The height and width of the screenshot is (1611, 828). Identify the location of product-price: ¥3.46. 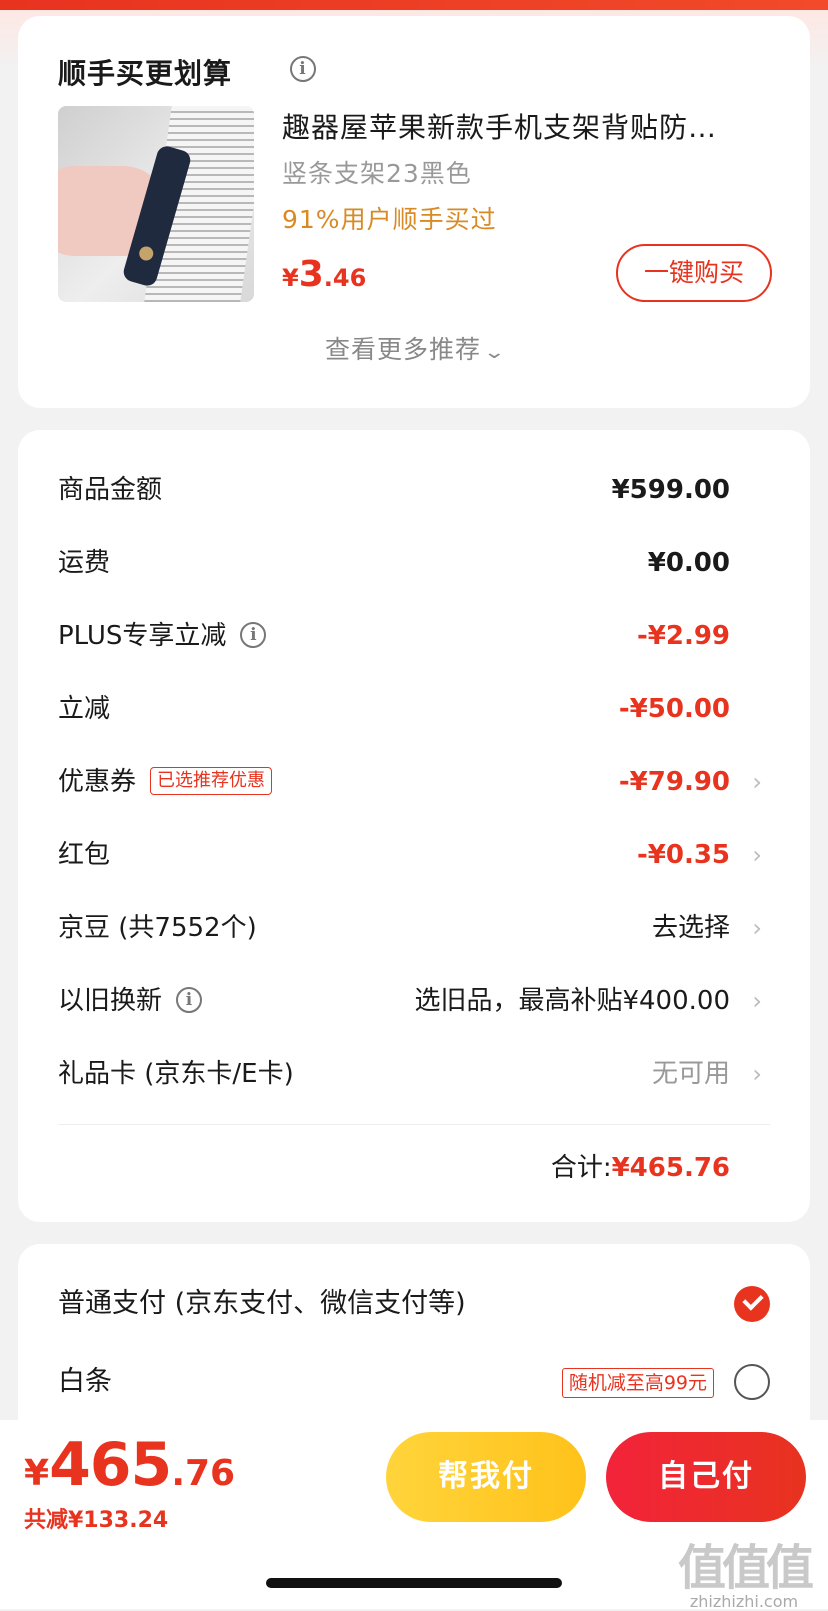
(324, 274).